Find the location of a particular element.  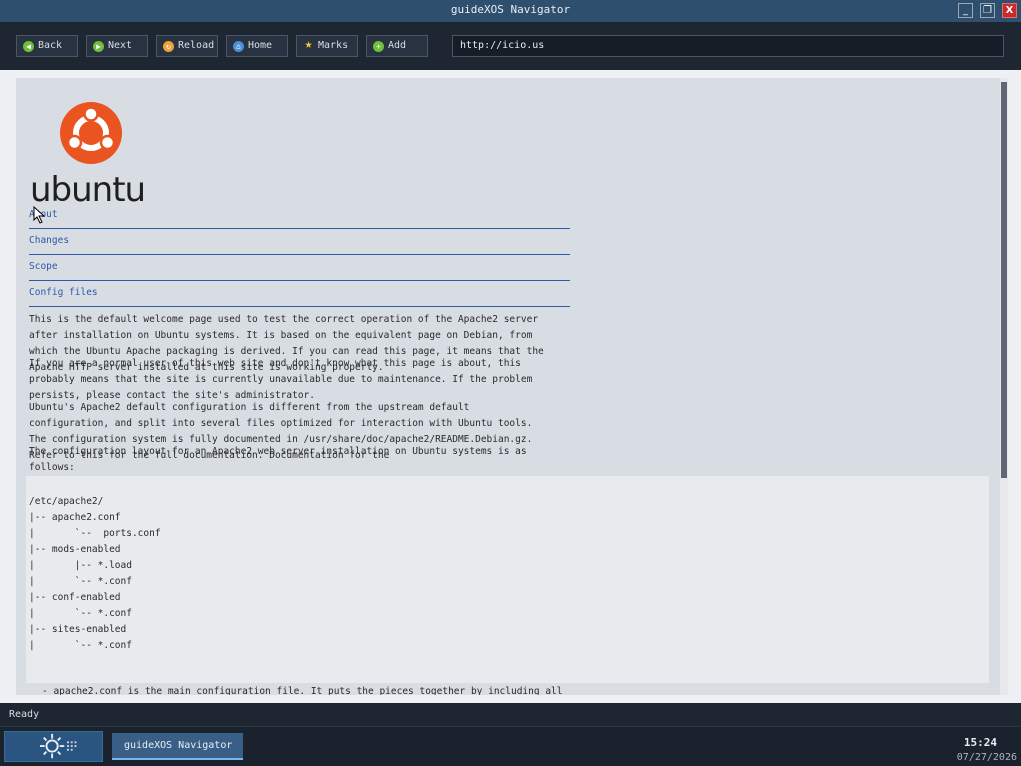

clock-date: 07/27/2026 is located at coordinates (986, 757).